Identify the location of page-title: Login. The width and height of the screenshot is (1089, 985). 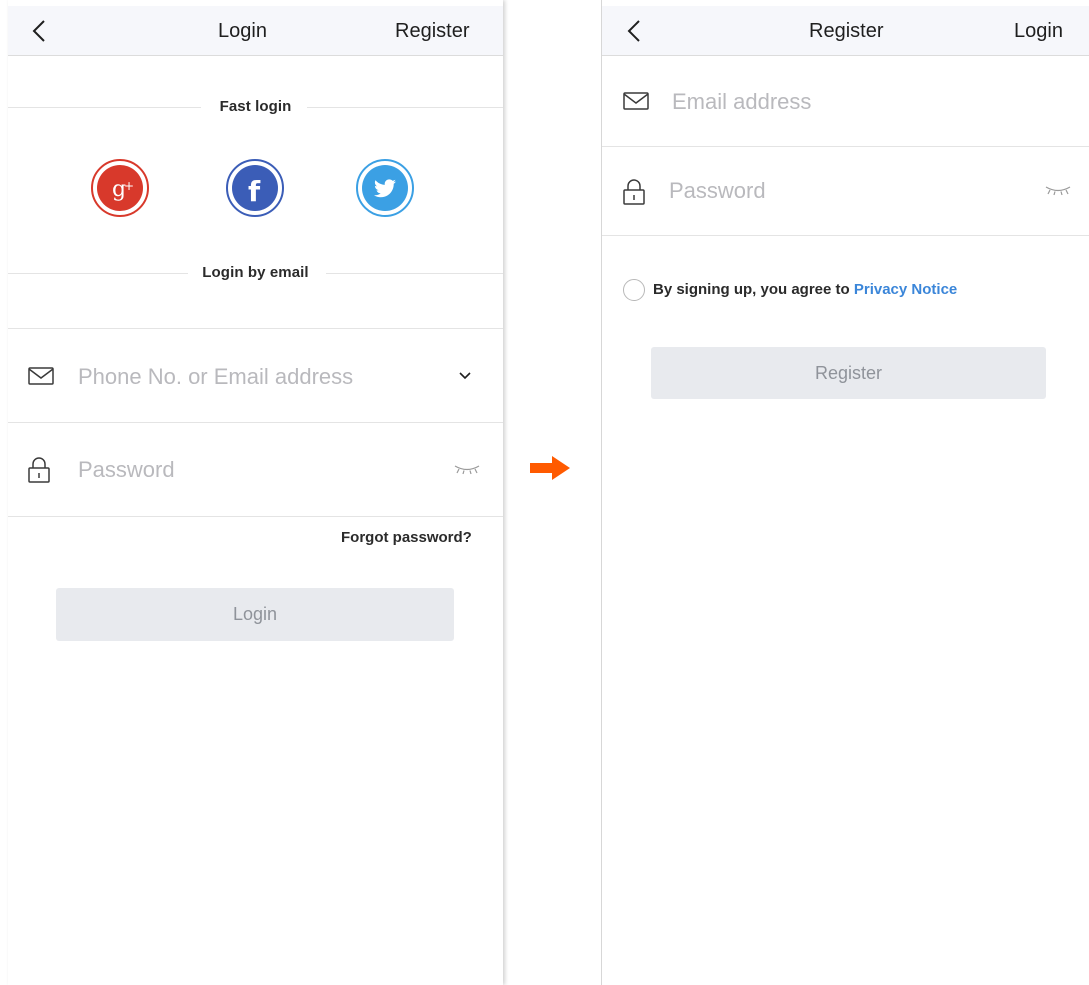
(242, 31).